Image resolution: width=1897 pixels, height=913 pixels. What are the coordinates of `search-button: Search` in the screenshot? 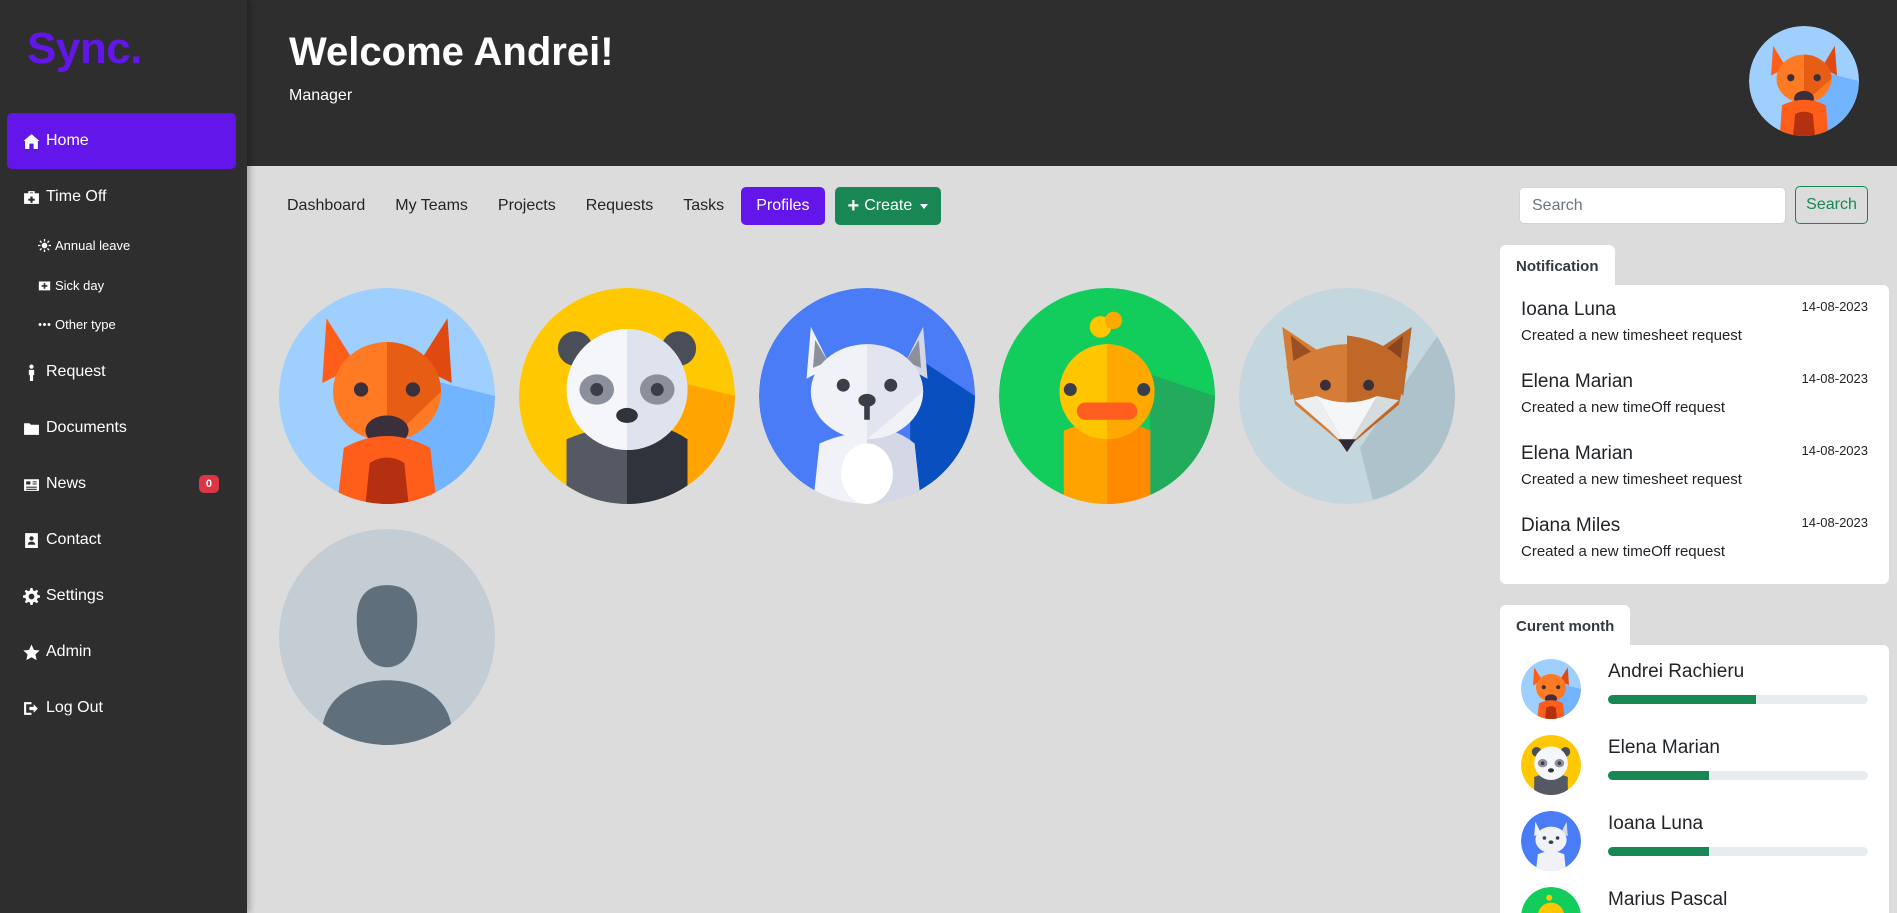 It's located at (1831, 205).